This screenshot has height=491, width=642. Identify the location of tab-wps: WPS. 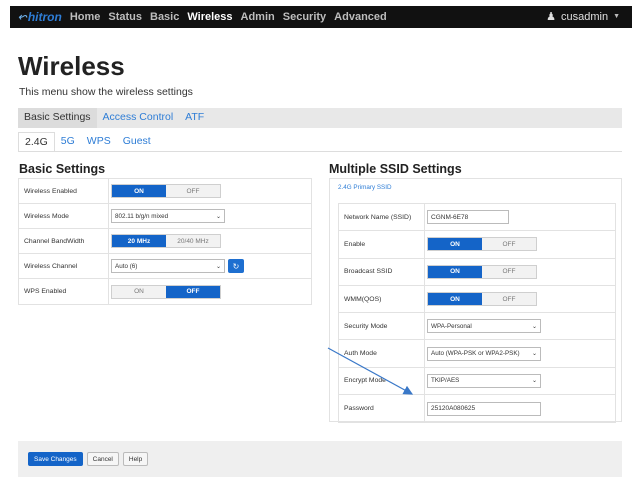
(99, 141).